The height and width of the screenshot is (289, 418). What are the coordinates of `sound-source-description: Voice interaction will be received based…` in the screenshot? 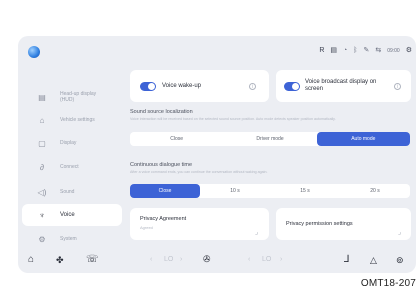 It's located at (233, 119).